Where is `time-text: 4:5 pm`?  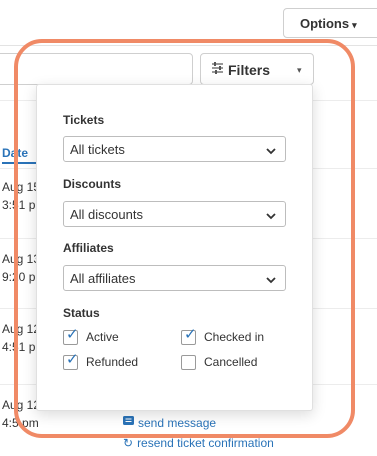
time-text: 4:5 pm is located at coordinates (20, 423).